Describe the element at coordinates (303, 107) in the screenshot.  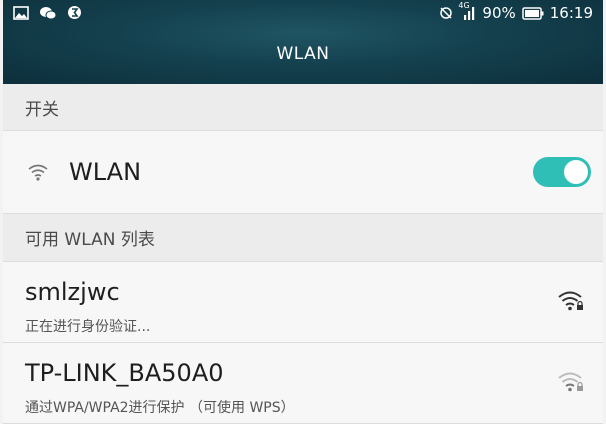
I see `section-header-switch: 开关` at that location.